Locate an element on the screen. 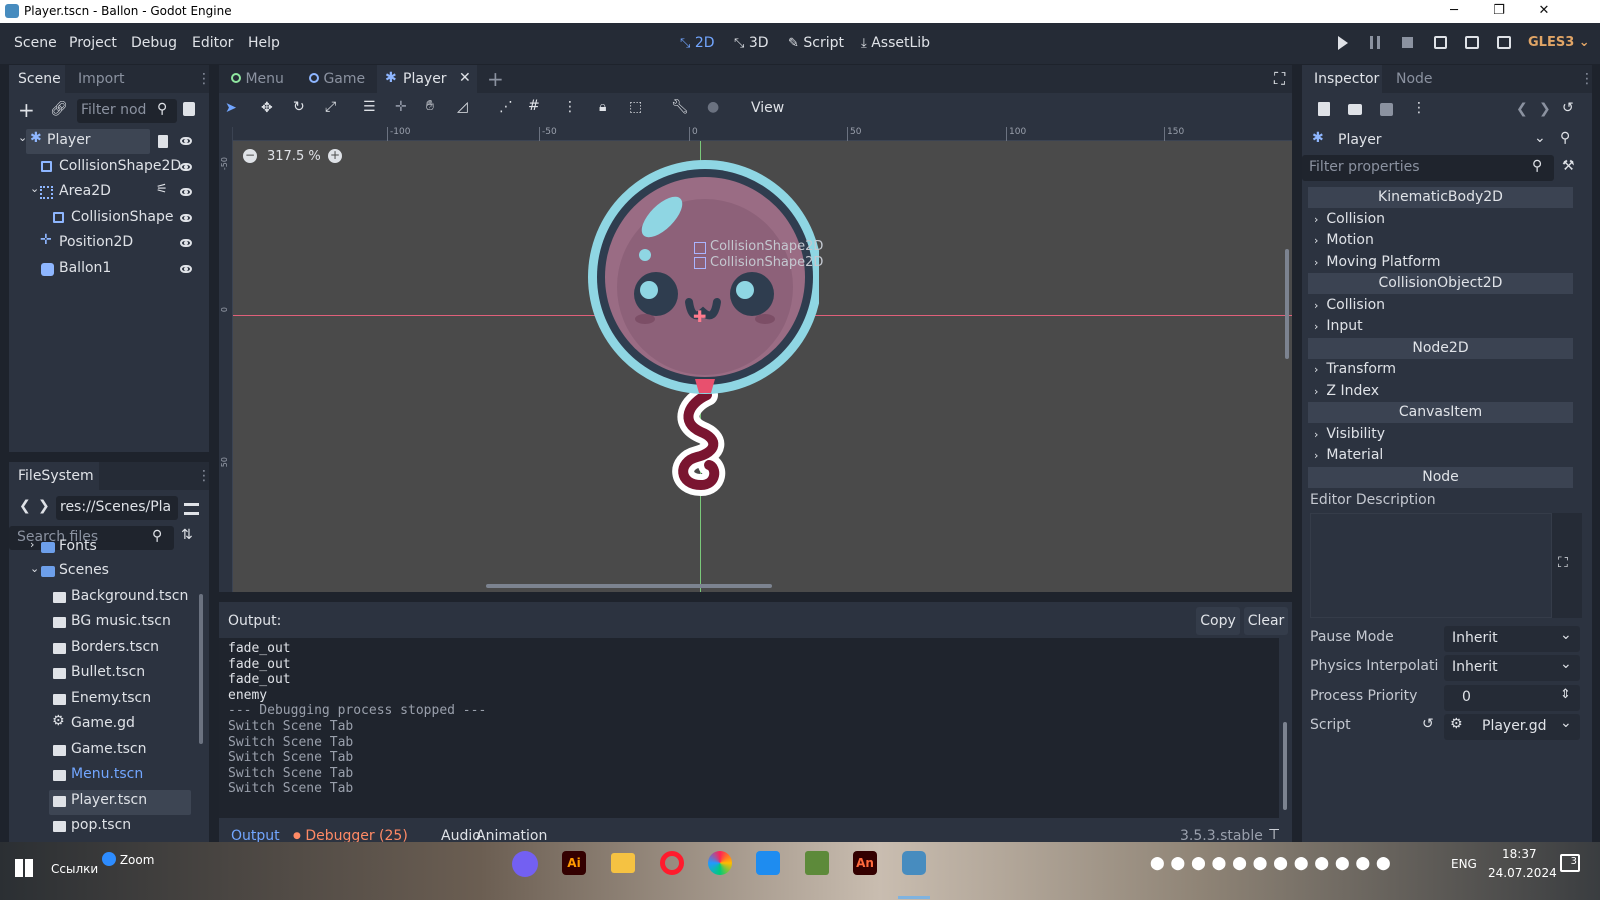 The height and width of the screenshot is (900, 1600). inspector-category: Node2D is located at coordinates (1440, 348).